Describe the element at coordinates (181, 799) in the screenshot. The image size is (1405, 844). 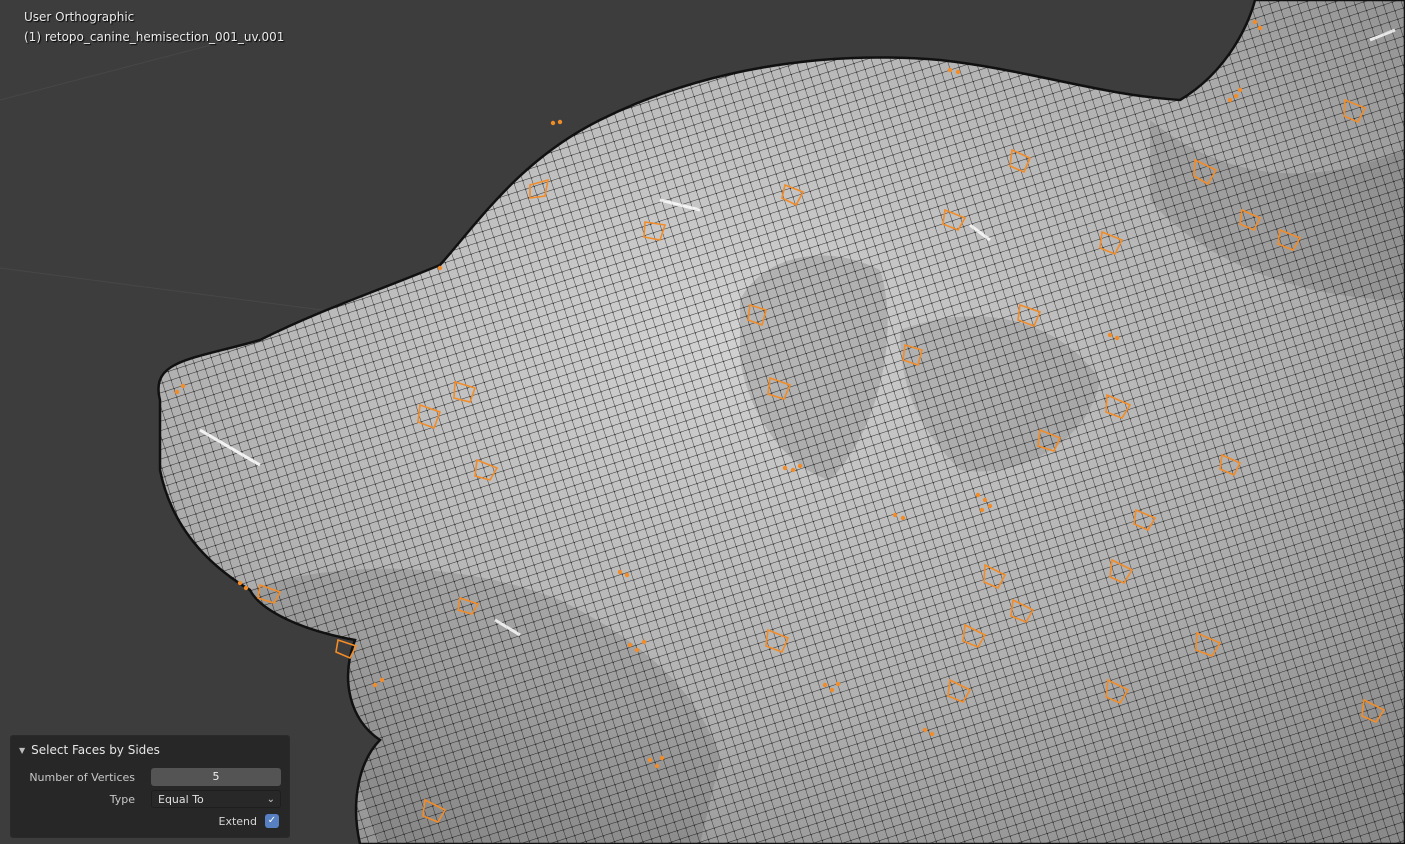
I see `type-dropdown-value: Equal To` at that location.